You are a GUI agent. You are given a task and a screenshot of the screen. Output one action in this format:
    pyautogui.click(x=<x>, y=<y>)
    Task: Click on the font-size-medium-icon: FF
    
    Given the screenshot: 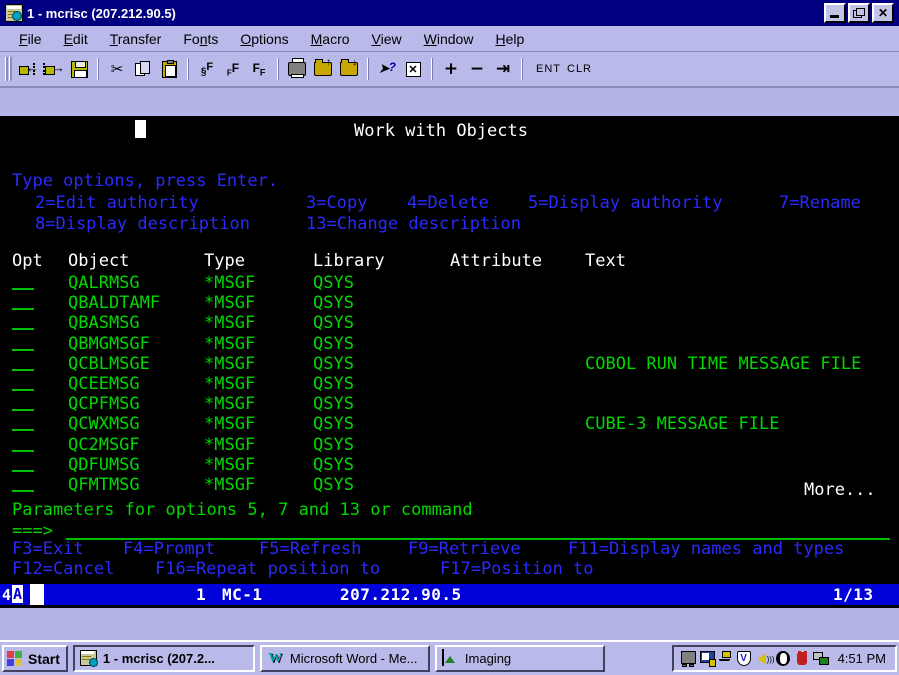 What is the action you would take?
    pyautogui.click(x=233, y=69)
    